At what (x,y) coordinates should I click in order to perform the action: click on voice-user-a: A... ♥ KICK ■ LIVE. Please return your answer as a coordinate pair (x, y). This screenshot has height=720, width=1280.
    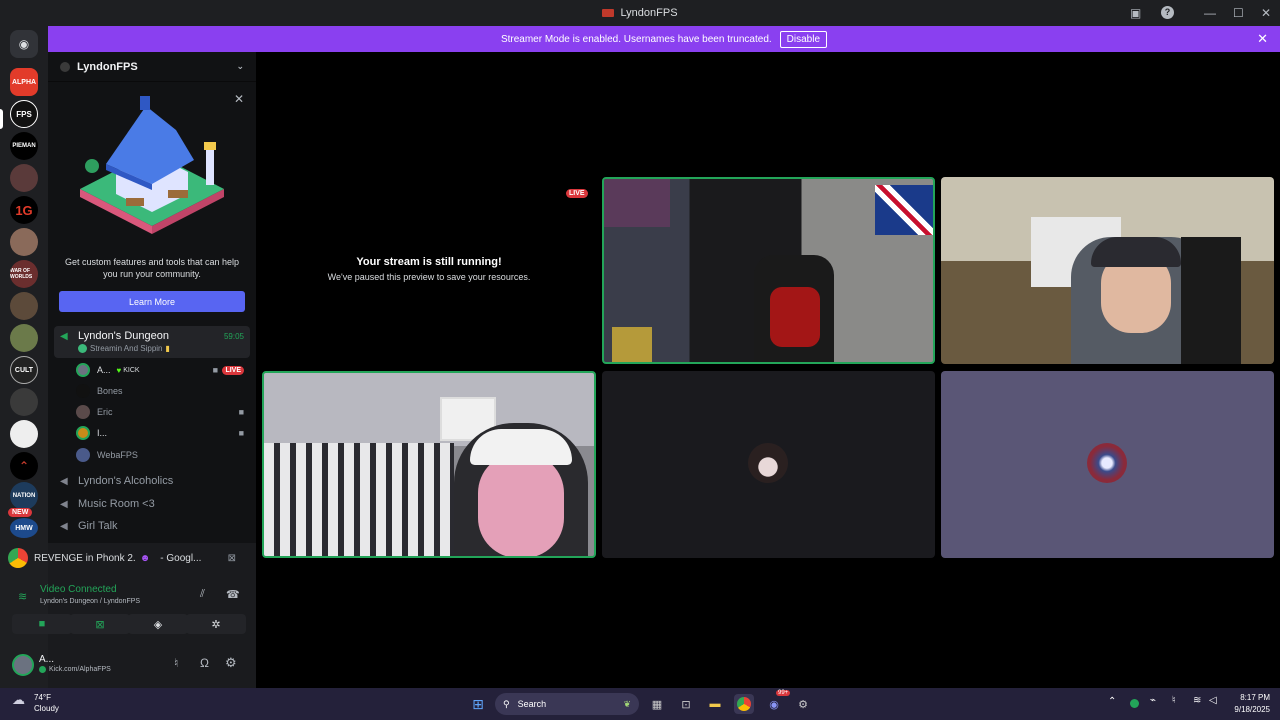
    Looking at the image, I should click on (160, 370).